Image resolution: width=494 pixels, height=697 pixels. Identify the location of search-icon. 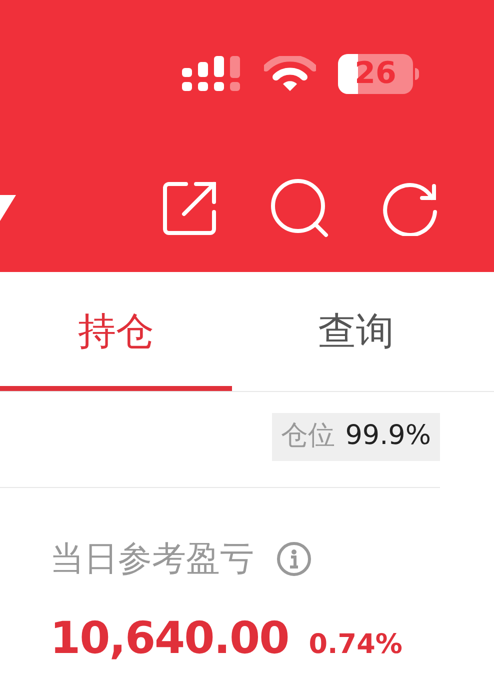
(300, 208).